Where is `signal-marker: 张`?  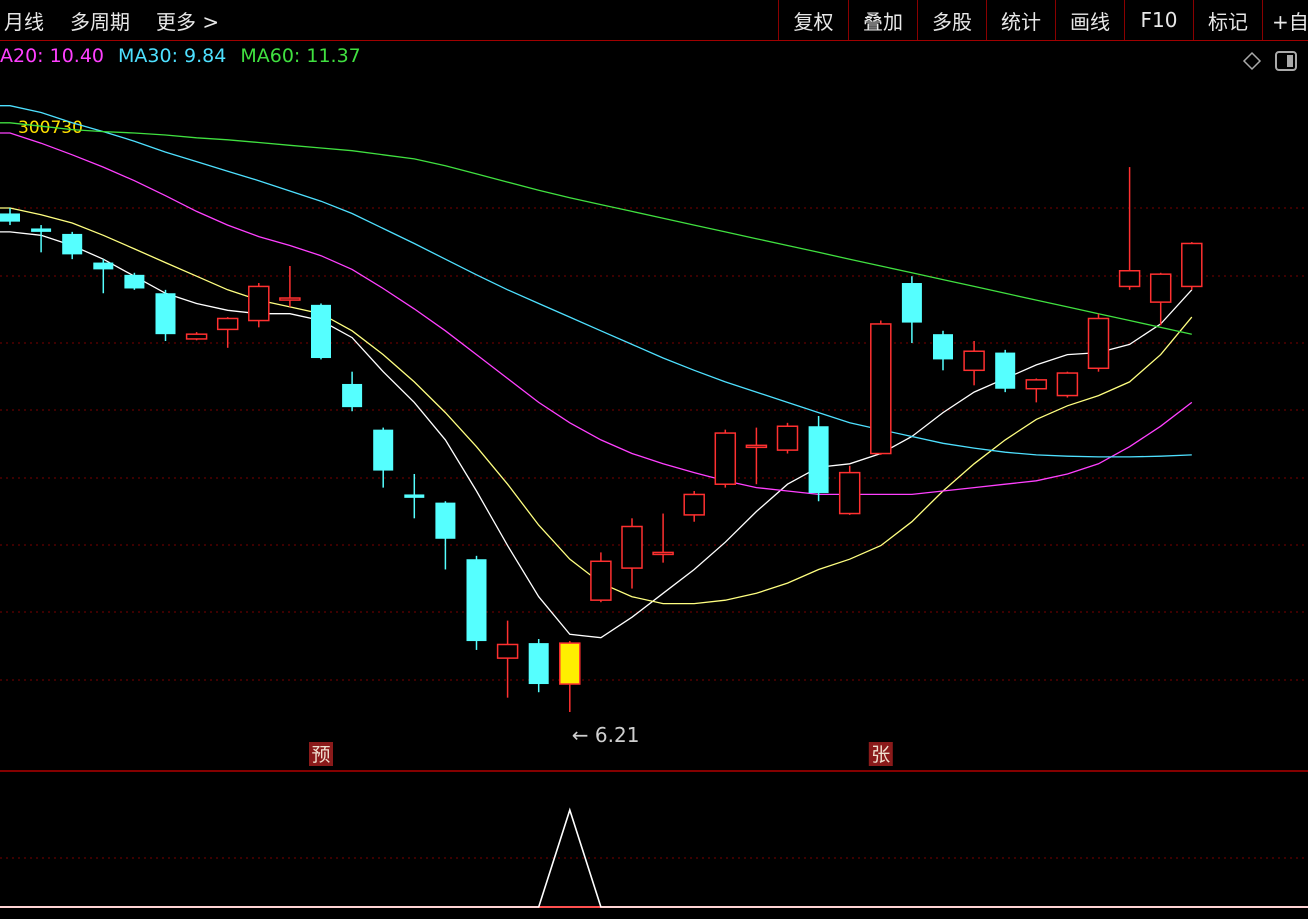 signal-marker: 张 is located at coordinates (880, 754).